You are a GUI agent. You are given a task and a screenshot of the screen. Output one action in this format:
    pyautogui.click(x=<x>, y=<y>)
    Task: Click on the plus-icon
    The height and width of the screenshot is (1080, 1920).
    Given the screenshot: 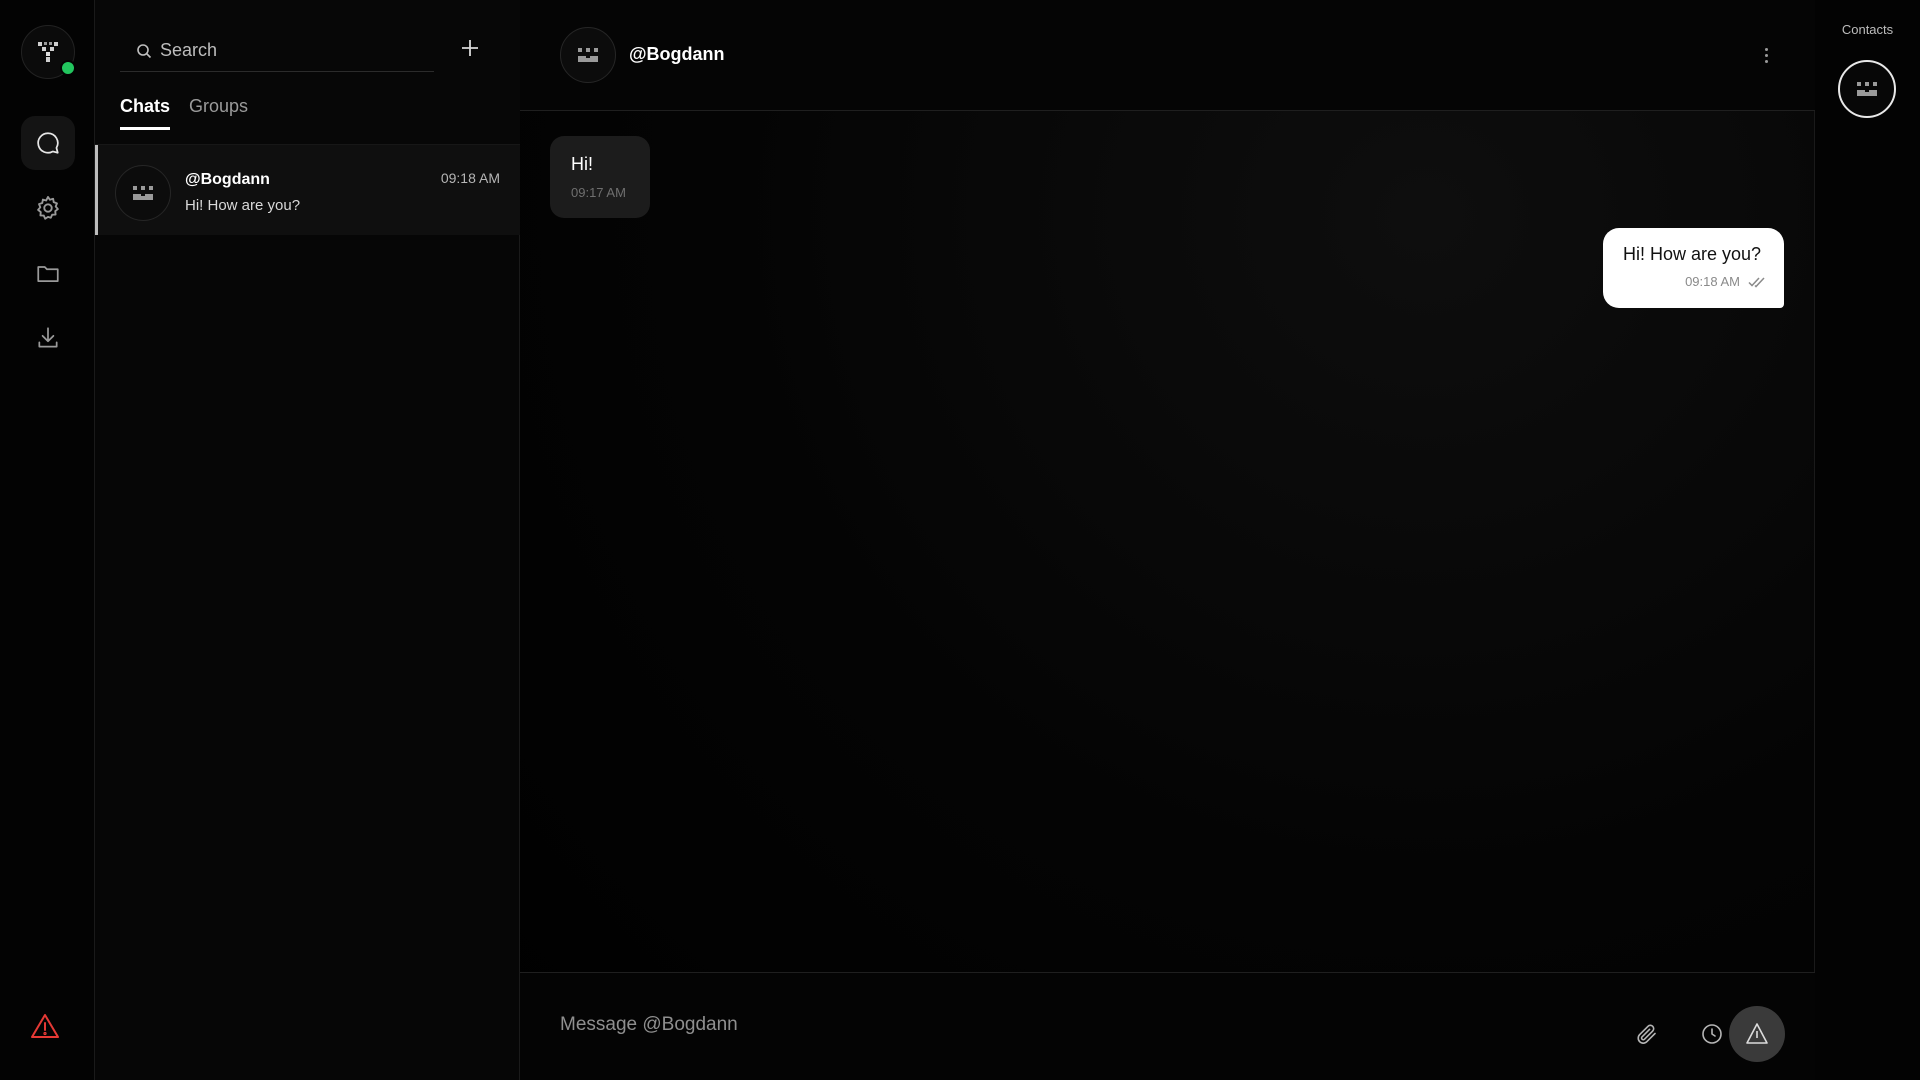 What is the action you would take?
    pyautogui.click(x=470, y=48)
    